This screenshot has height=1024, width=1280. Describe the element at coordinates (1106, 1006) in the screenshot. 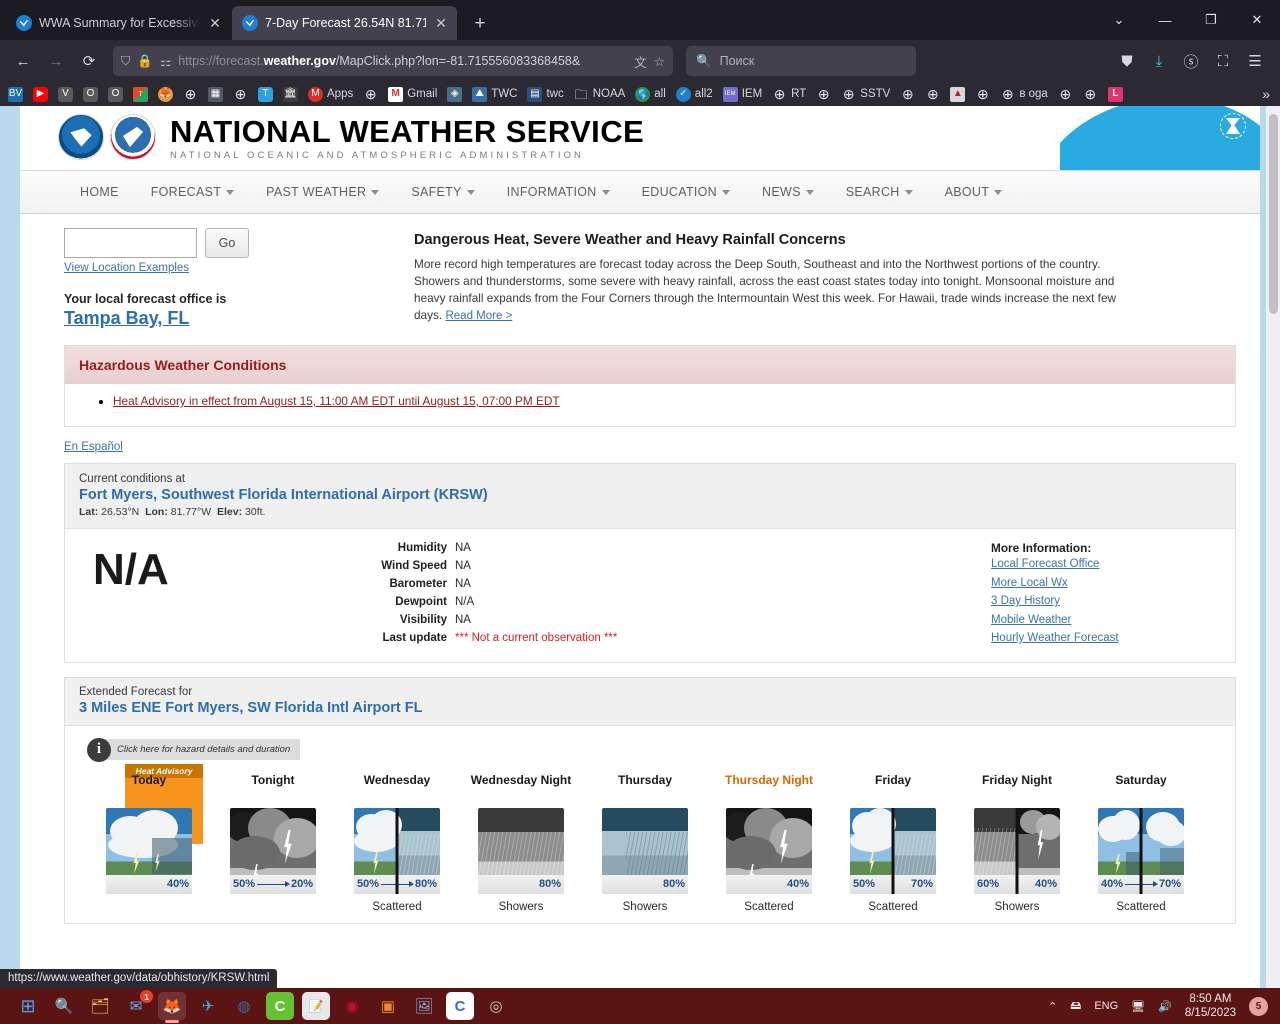

I see `language-indicator: ENG` at that location.